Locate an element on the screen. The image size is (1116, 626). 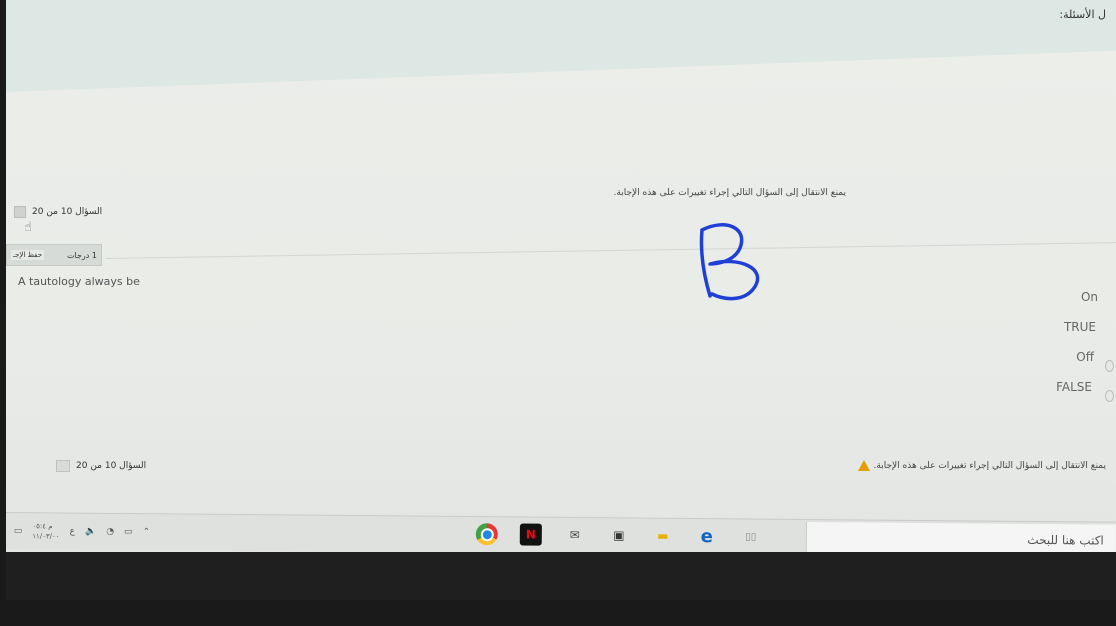
battery-icon: ▭ is located at coordinates (128, 532).